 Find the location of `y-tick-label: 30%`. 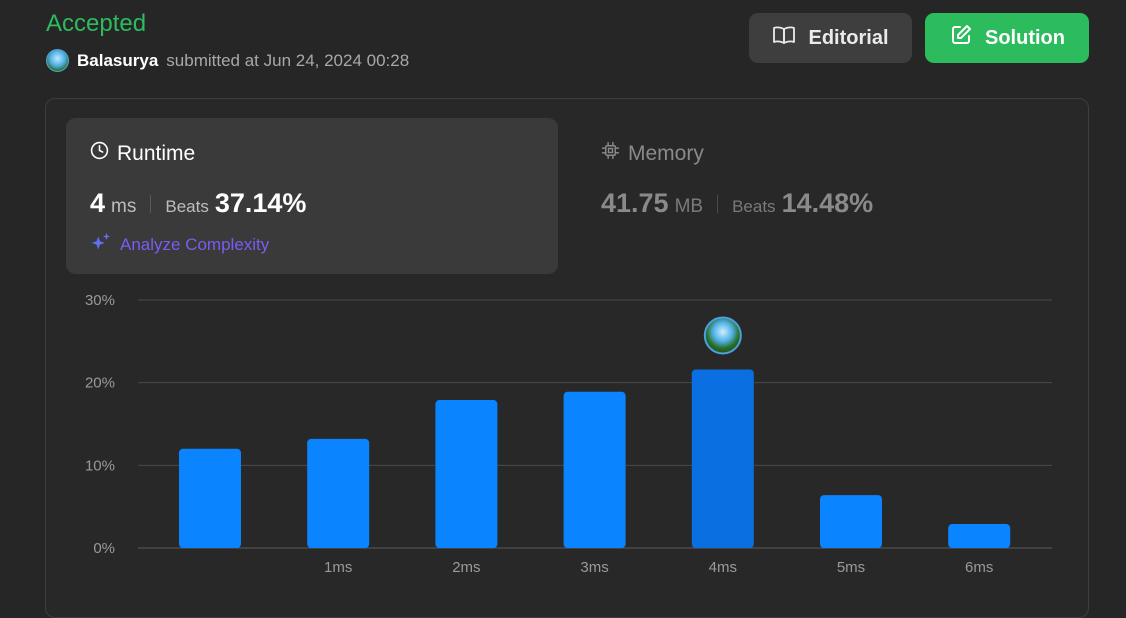

y-tick-label: 30% is located at coordinates (100, 300).